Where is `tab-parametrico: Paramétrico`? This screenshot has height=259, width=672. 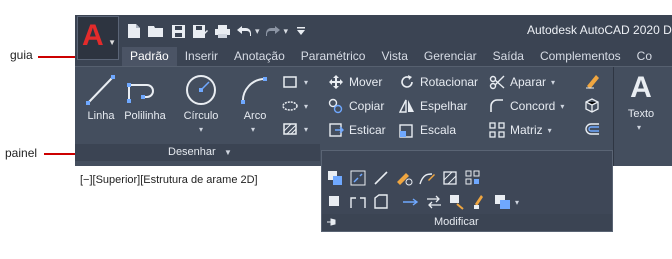 tab-parametrico: Paramétrico is located at coordinates (333, 56).